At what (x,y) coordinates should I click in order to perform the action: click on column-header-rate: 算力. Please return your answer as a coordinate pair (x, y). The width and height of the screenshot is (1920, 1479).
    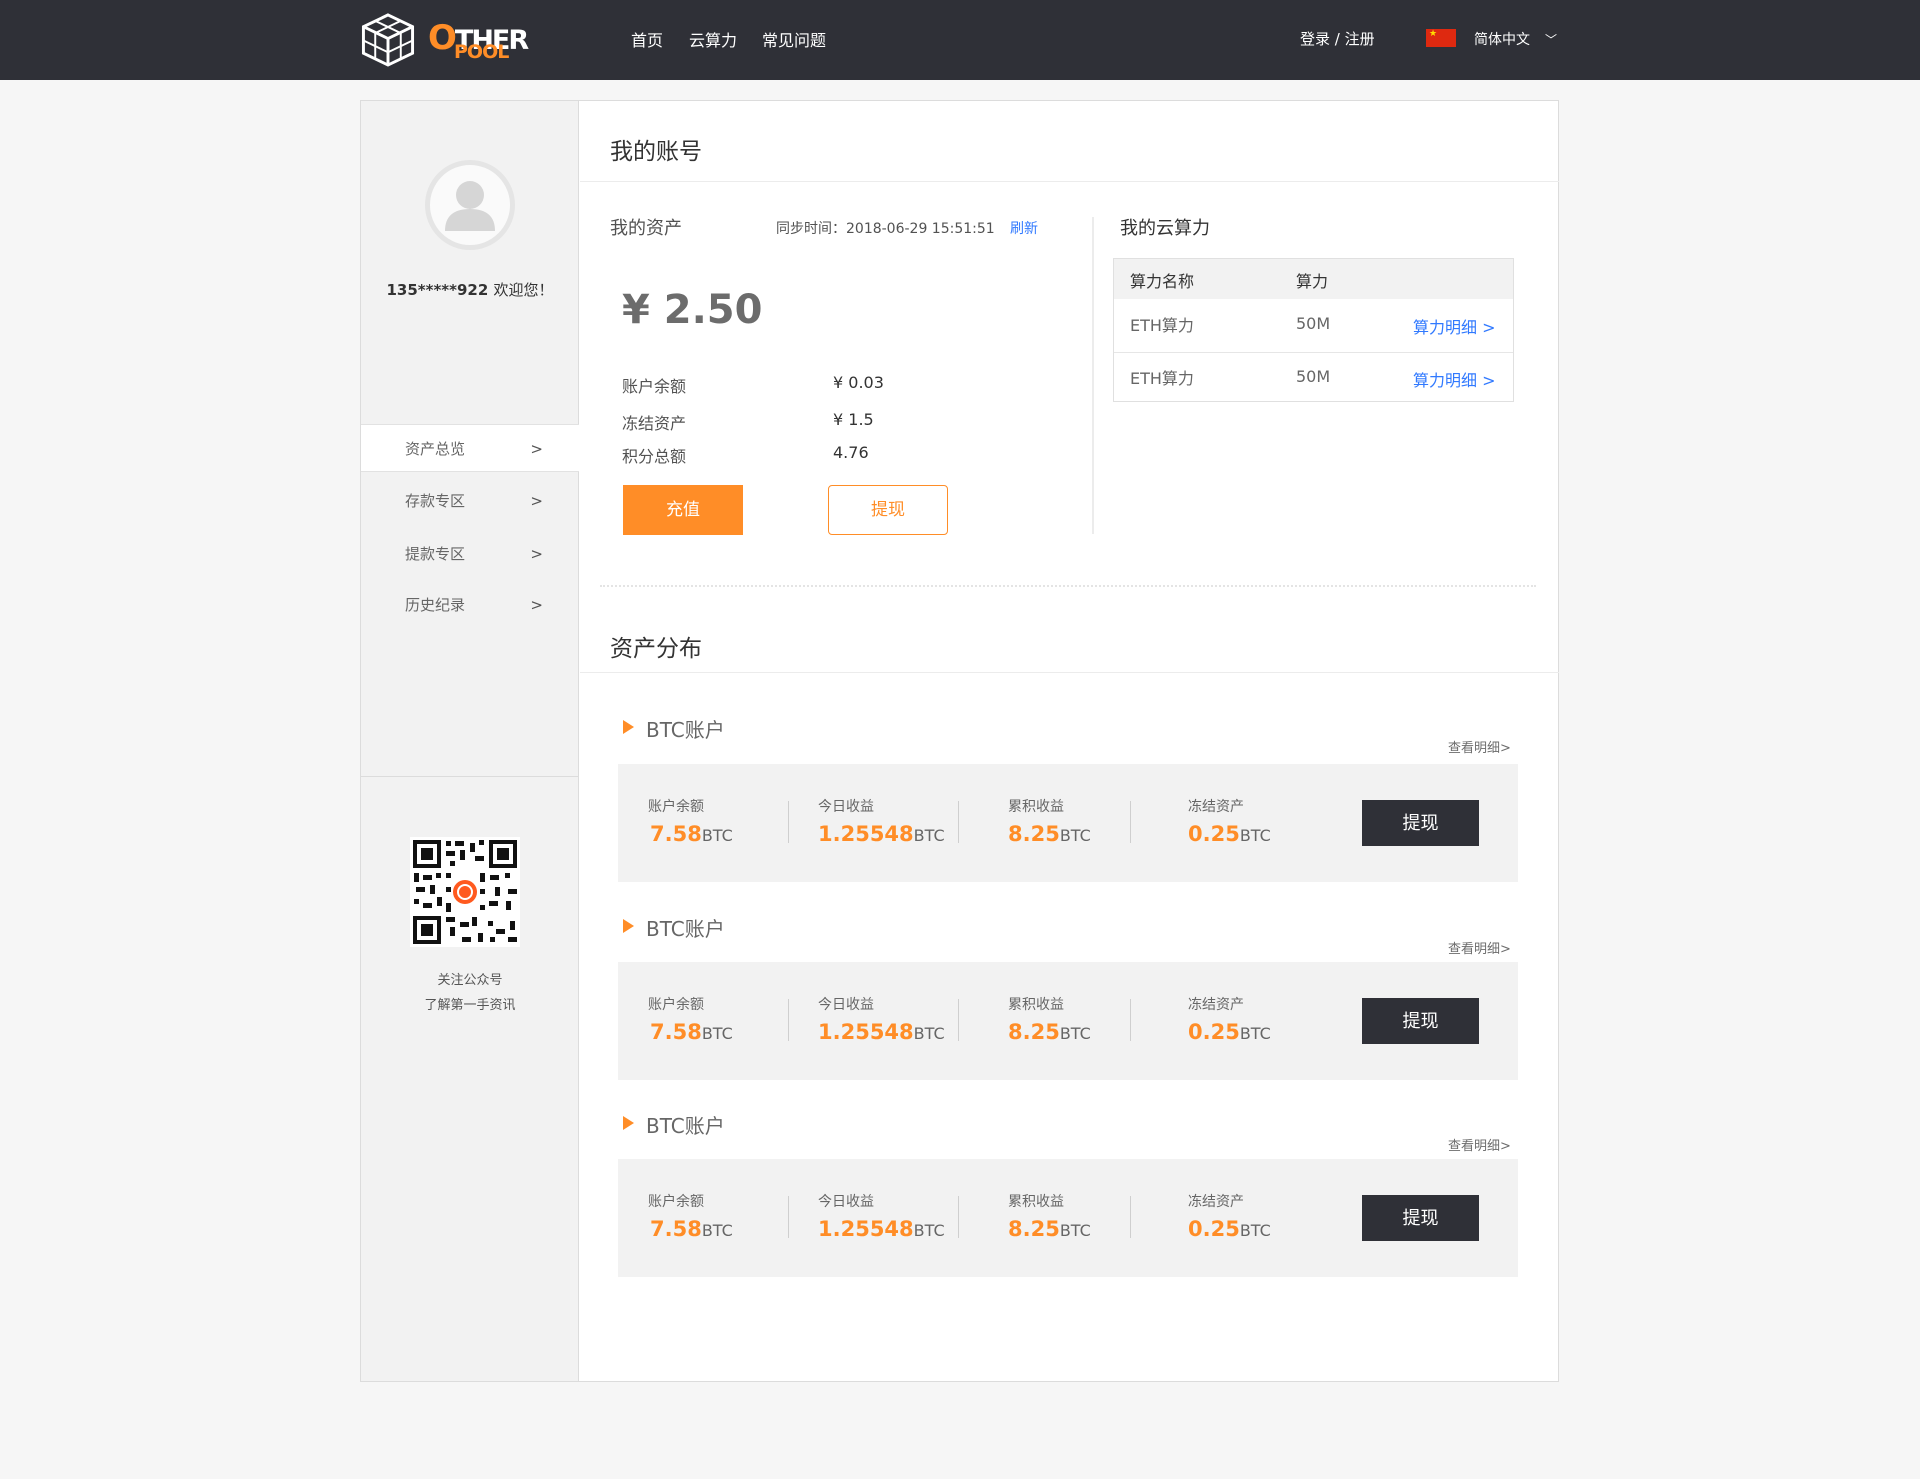
    Looking at the image, I should click on (1312, 281).